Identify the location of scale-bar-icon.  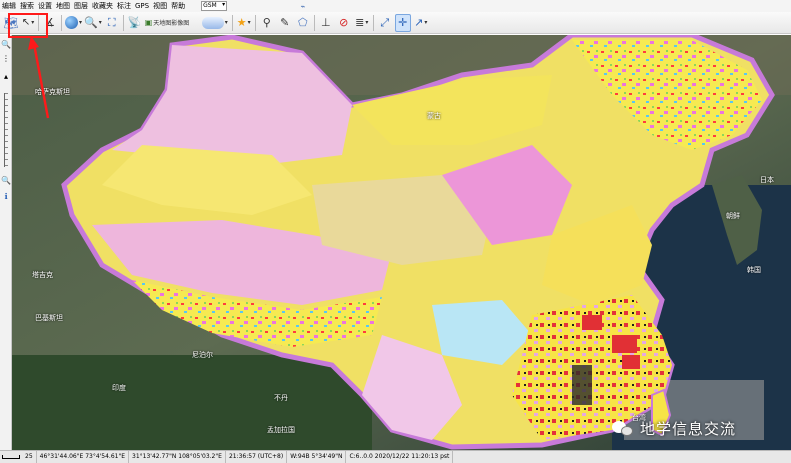
(11, 457).